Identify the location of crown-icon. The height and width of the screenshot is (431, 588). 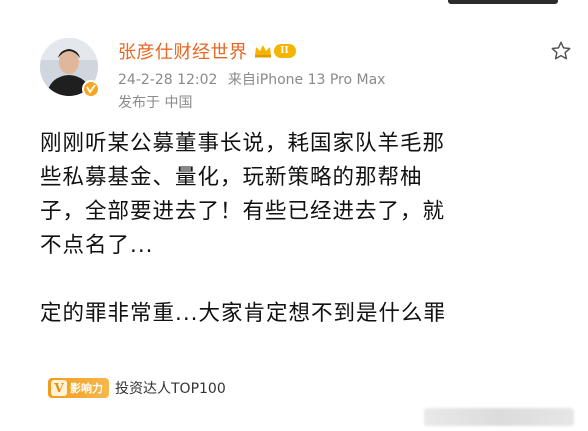
(263, 51).